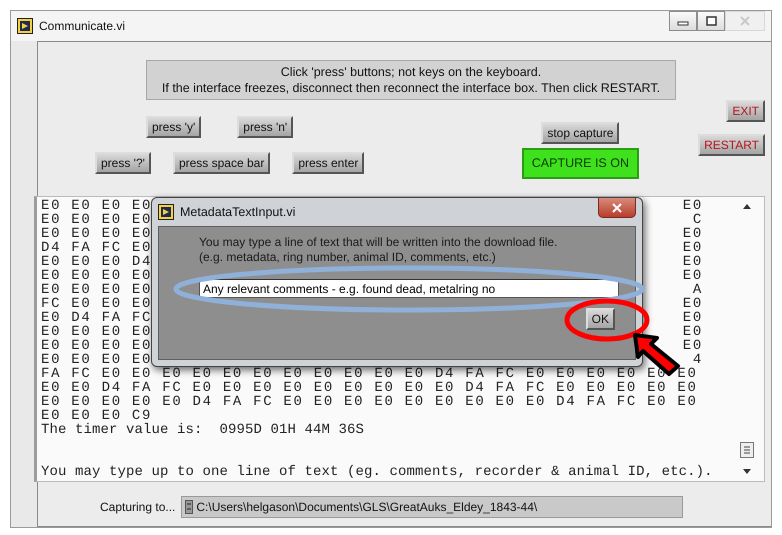  I want to click on log-text: D4 FA FC E0, so click(96, 248).